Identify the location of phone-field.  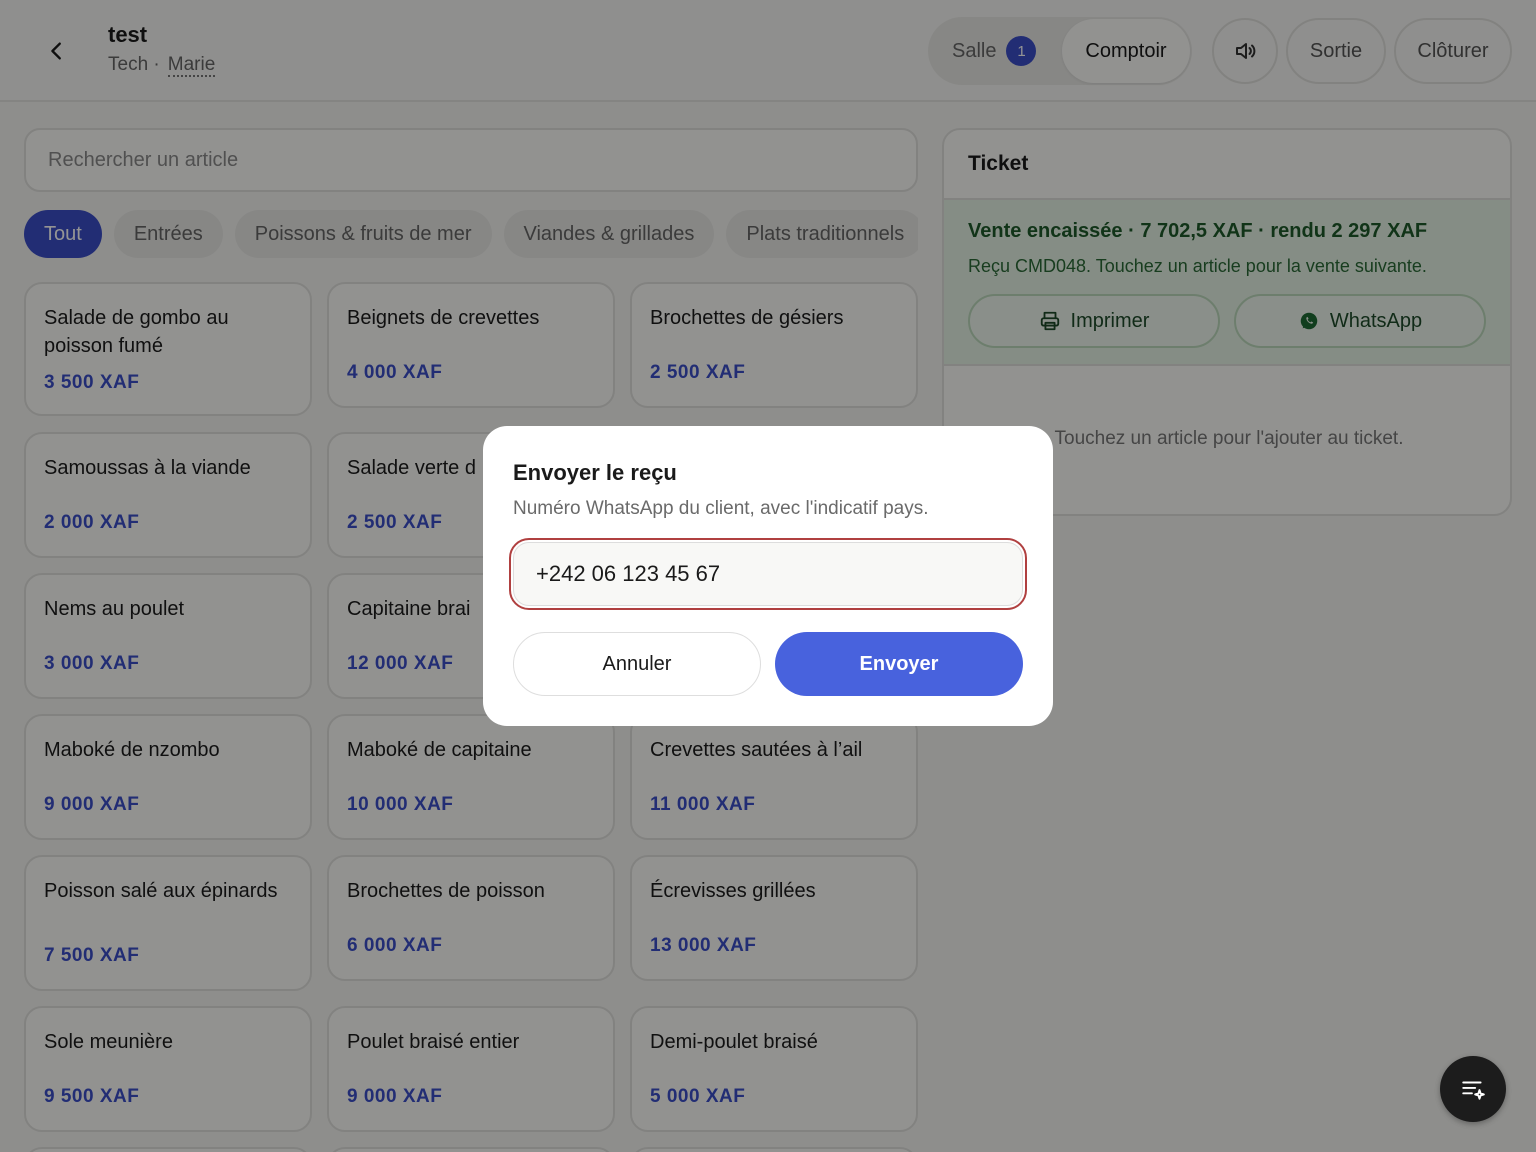
(768, 574).